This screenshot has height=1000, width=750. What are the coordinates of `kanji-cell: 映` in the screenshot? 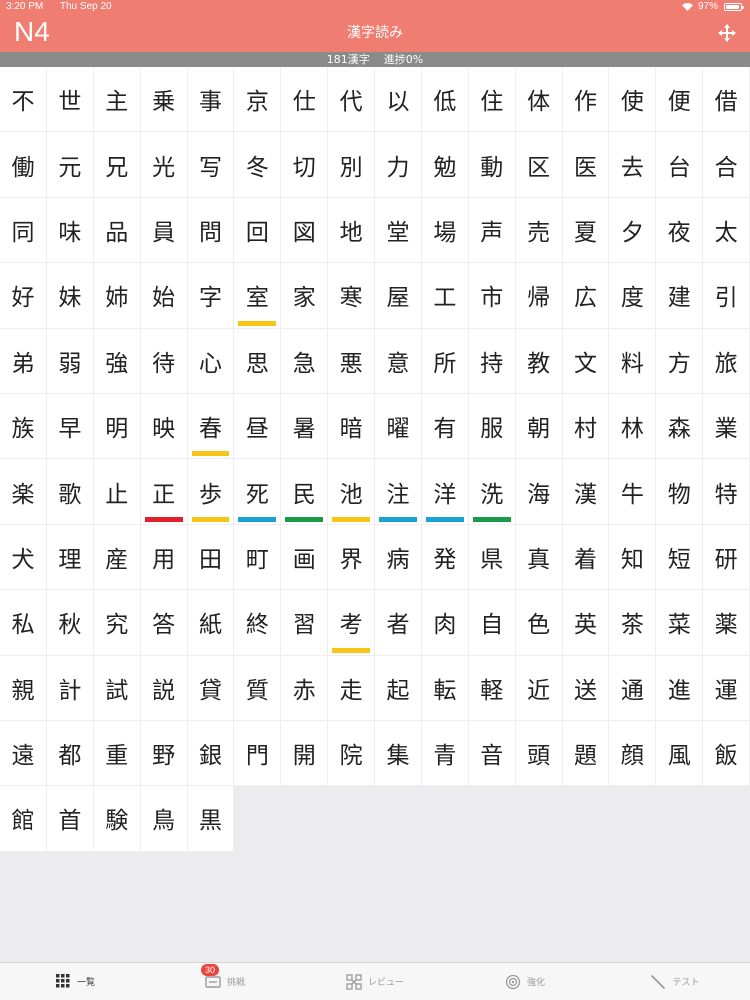 It's located at (164, 426).